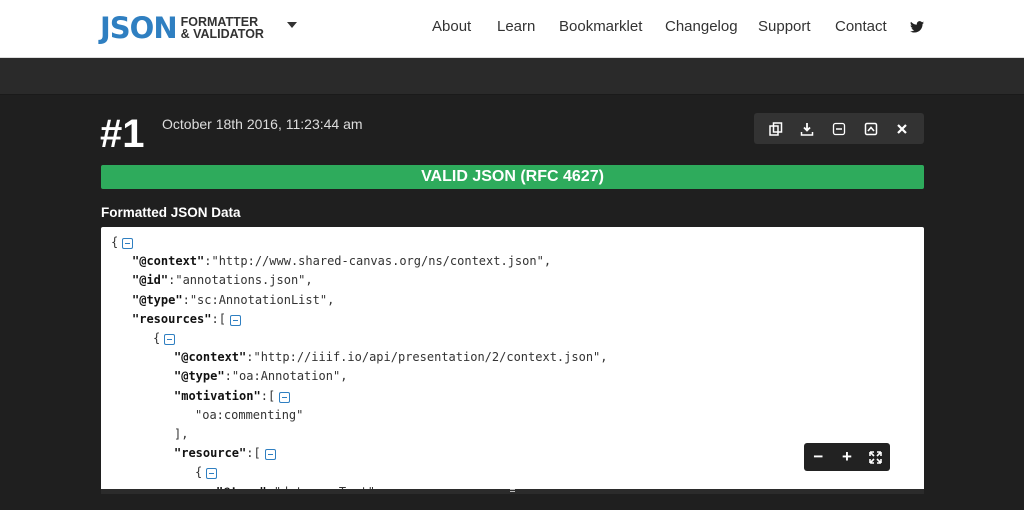 The width and height of the screenshot is (1024, 510). What do you see at coordinates (512, 491) in the screenshot?
I see `resize-grip-icon` at bounding box center [512, 491].